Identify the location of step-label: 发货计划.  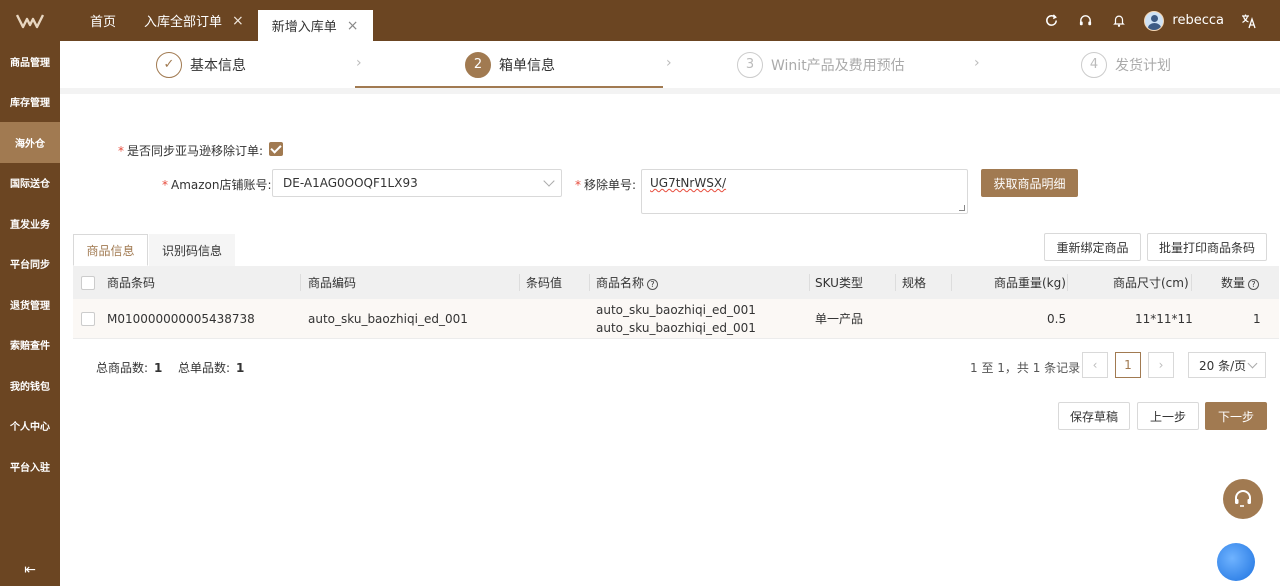
(1143, 65).